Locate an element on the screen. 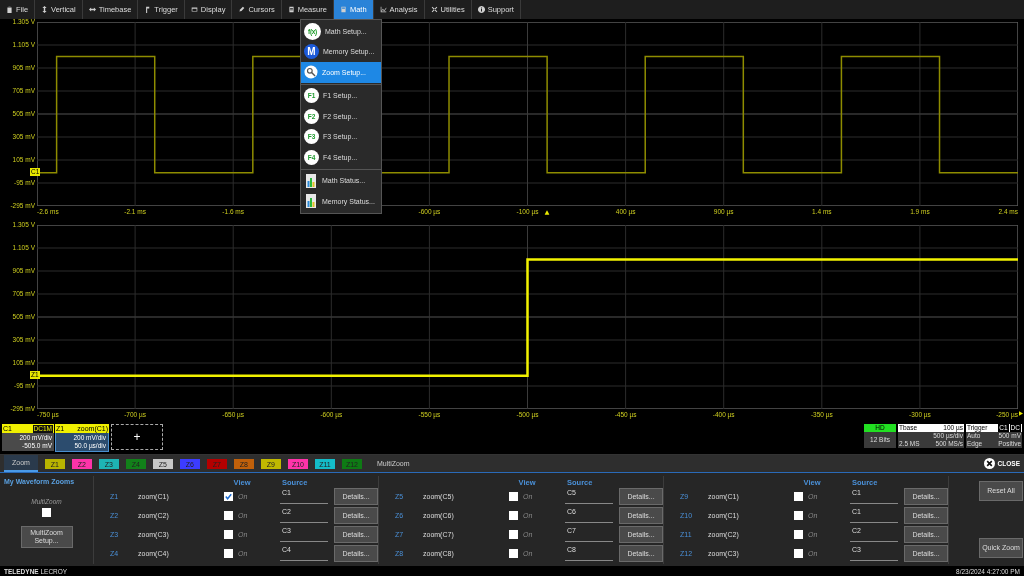  calculator-icon is located at coordinates (343, 9).